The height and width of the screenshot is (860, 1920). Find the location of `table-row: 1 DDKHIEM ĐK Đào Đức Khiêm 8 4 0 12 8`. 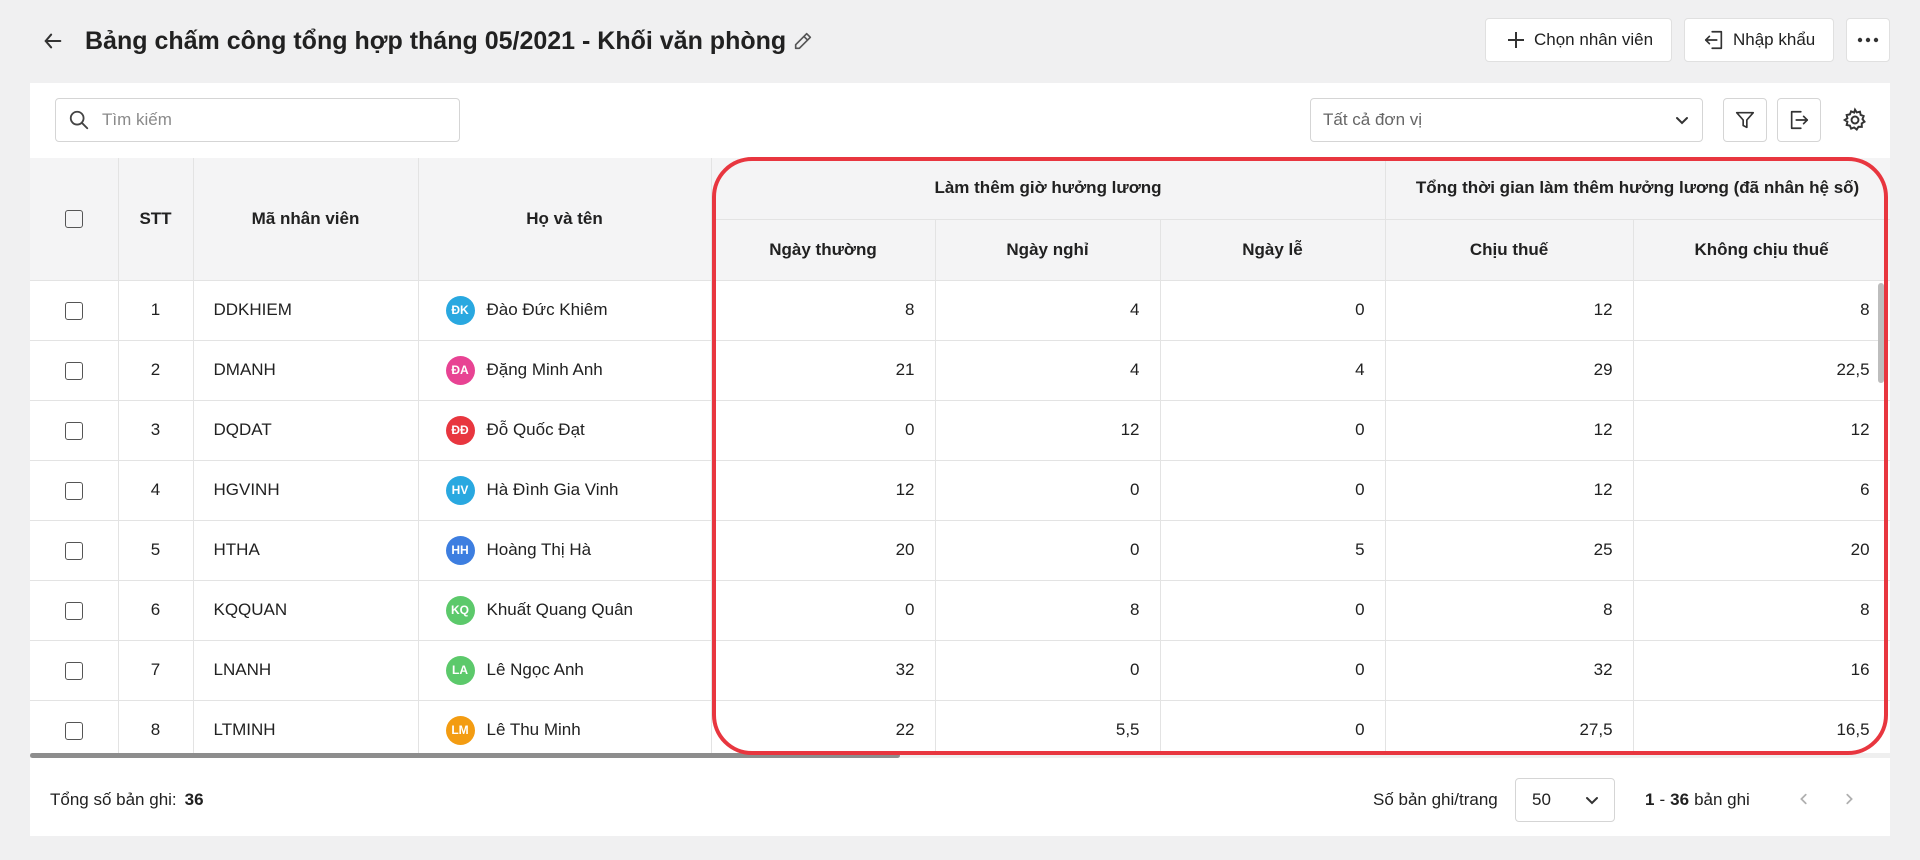

table-row: 1 DDKHIEM ĐK Đào Đức Khiêm 8 4 0 12 8 is located at coordinates (960, 310).